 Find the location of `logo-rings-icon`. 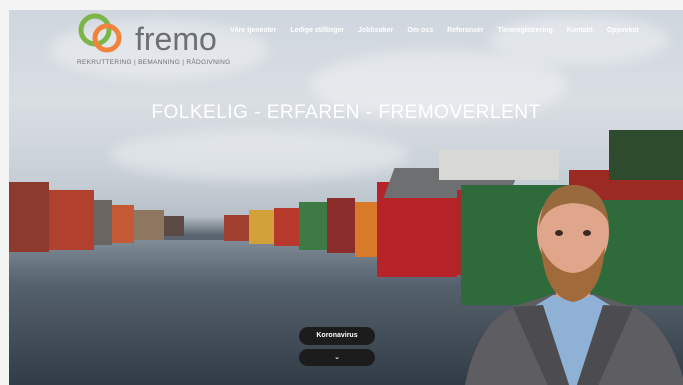

logo-rings-icon is located at coordinates (100, 33).